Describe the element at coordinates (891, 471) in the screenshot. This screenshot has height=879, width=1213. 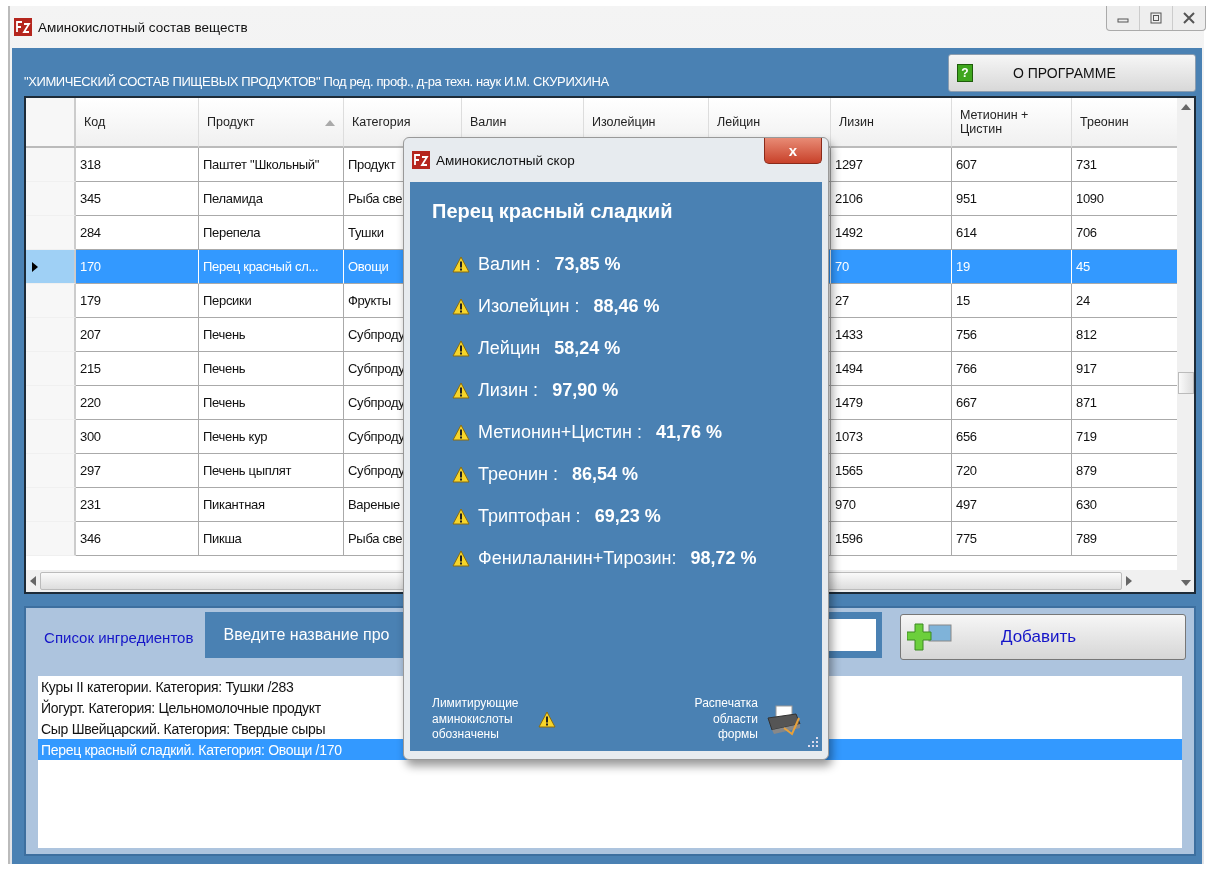
I see `table-cell: 1565` at that location.